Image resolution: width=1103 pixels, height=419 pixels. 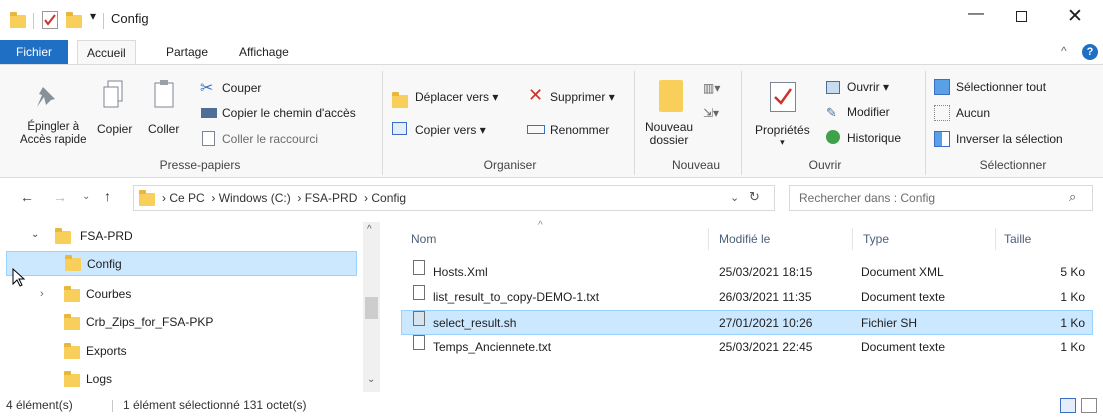 I want to click on scroll-down-icon: ⌄, so click(x=371, y=379).